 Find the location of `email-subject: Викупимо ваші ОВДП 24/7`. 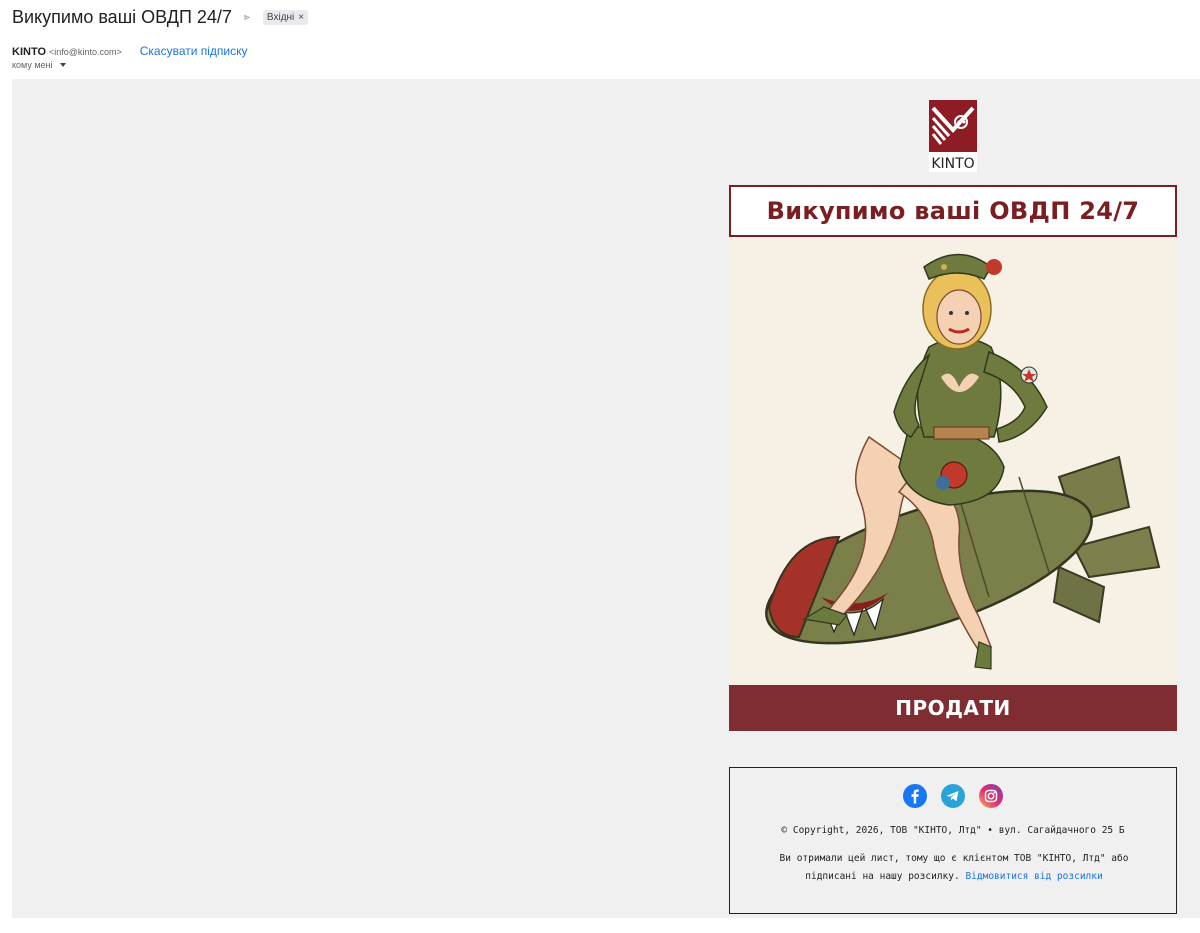

email-subject: Викупимо ваші ОВДП 24/7 is located at coordinates (122, 17).